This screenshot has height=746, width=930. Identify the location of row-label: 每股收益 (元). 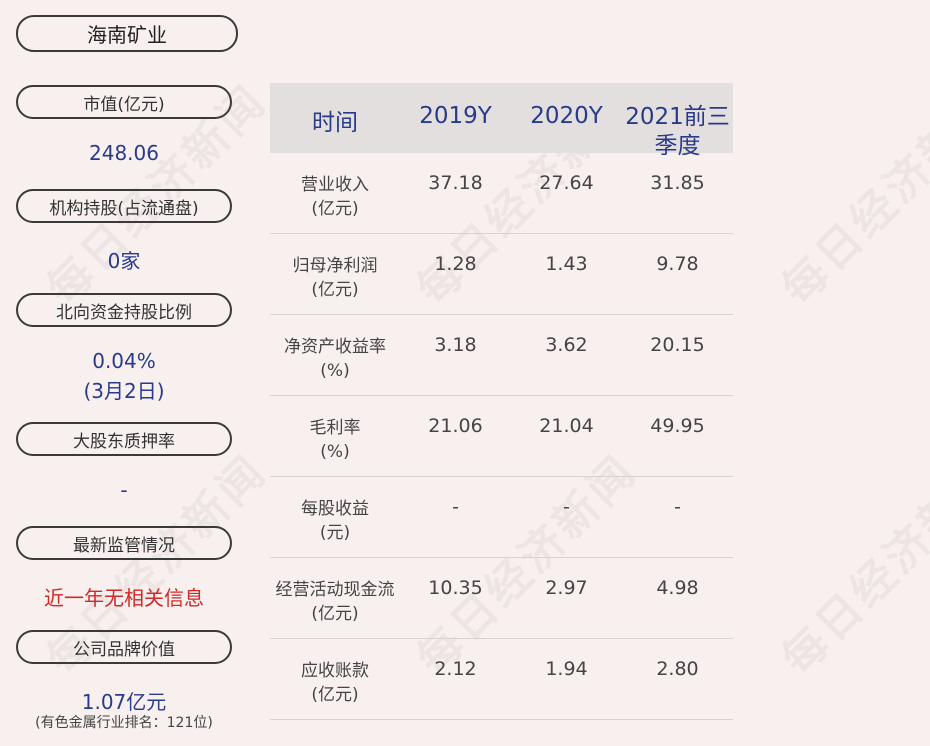
(335, 521).